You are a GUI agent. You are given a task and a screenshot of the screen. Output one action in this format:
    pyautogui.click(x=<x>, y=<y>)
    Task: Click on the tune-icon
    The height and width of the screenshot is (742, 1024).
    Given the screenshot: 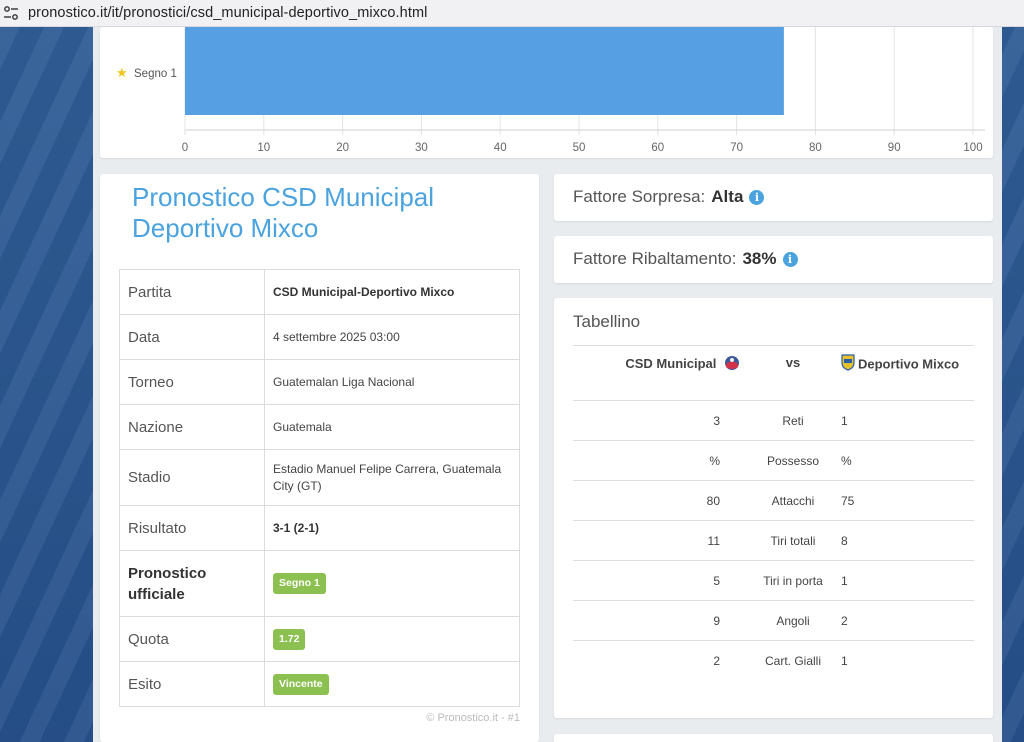 What is the action you would take?
    pyautogui.click(x=11, y=13)
    